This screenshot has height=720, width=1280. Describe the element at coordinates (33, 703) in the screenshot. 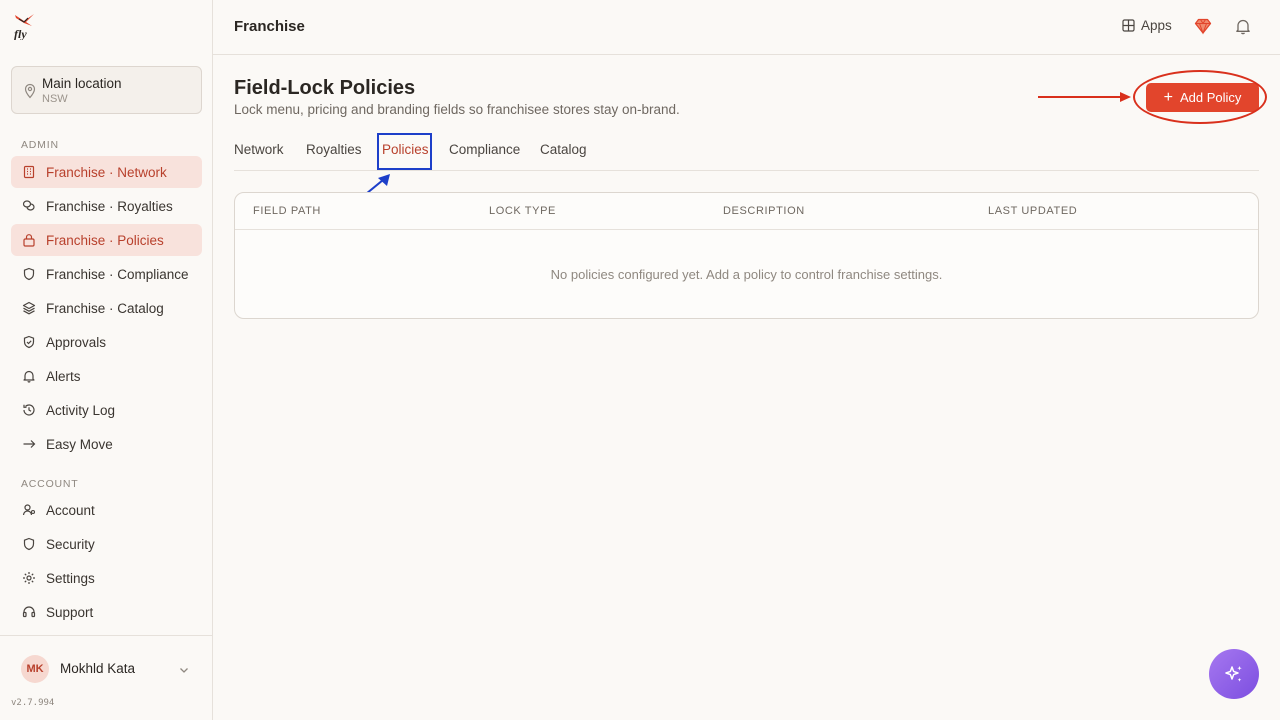

I see `app-version: v2.7.994` at that location.